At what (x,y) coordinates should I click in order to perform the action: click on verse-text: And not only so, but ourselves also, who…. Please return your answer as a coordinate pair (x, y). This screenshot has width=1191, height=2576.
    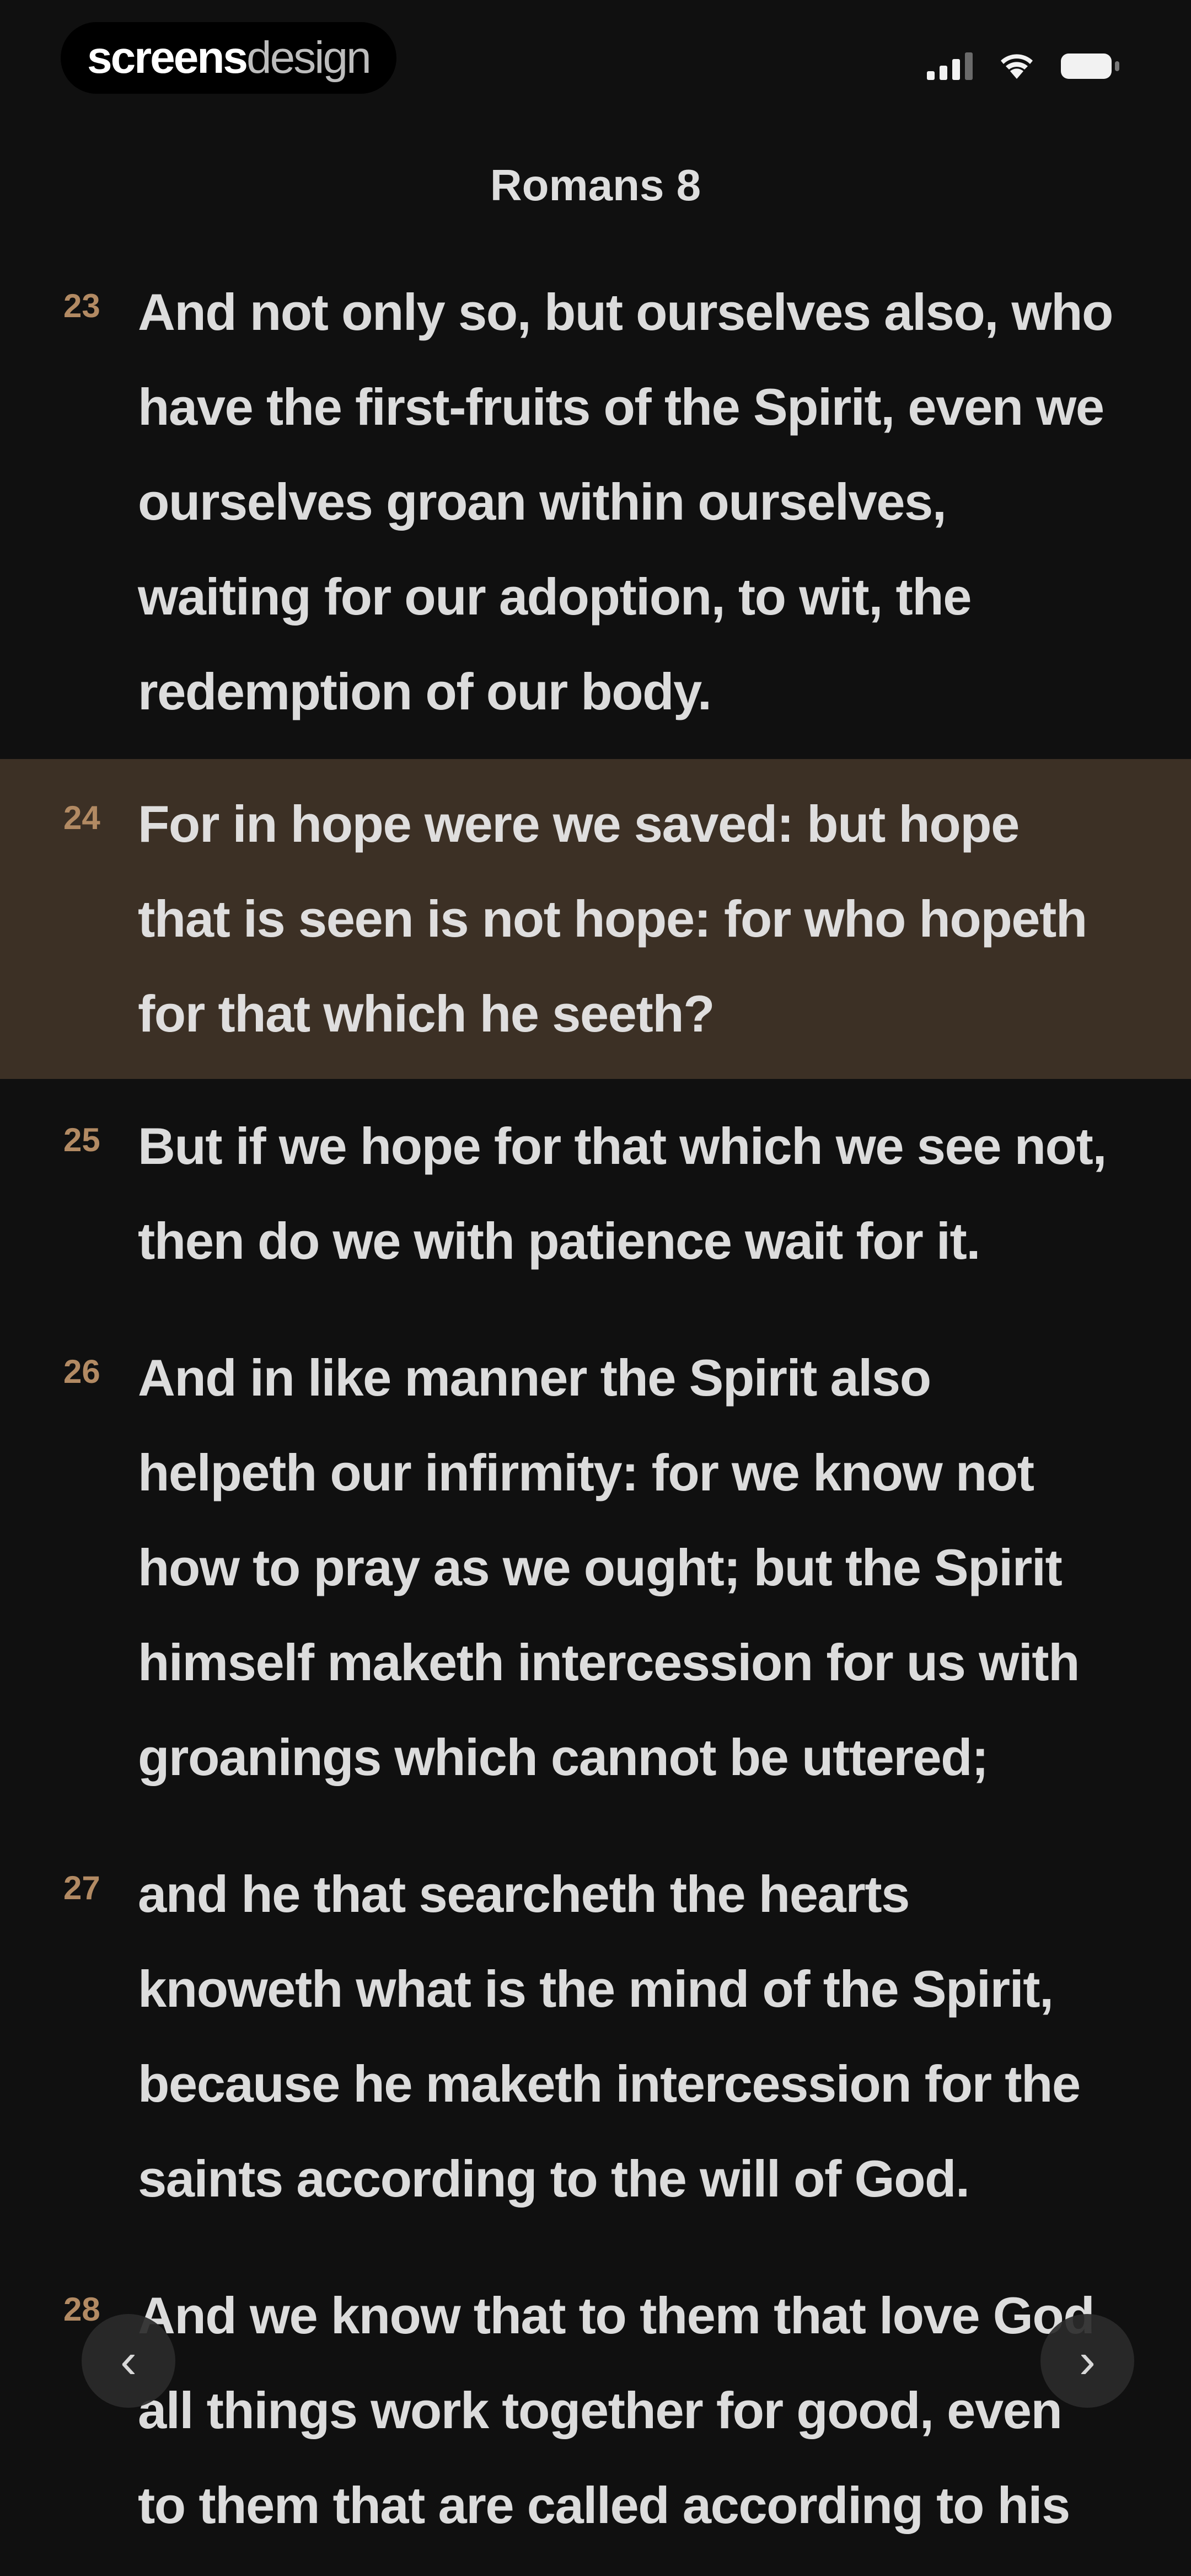
    Looking at the image, I should click on (625, 501).